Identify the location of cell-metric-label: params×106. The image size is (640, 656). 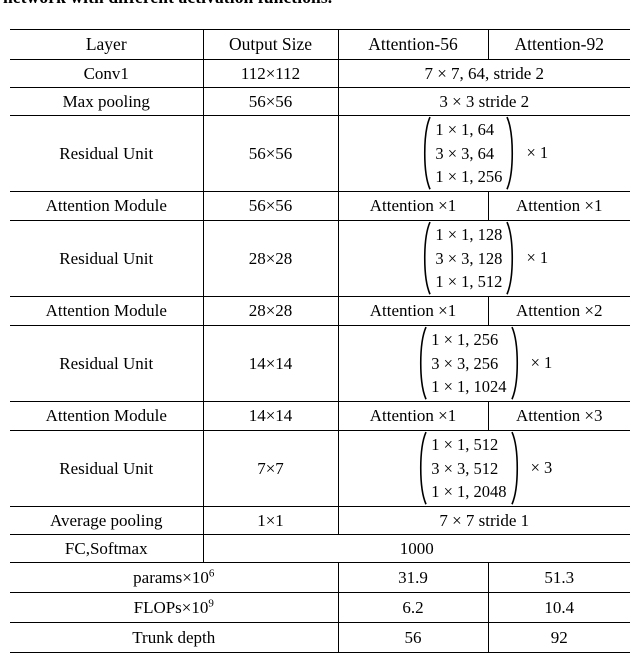
(174, 577).